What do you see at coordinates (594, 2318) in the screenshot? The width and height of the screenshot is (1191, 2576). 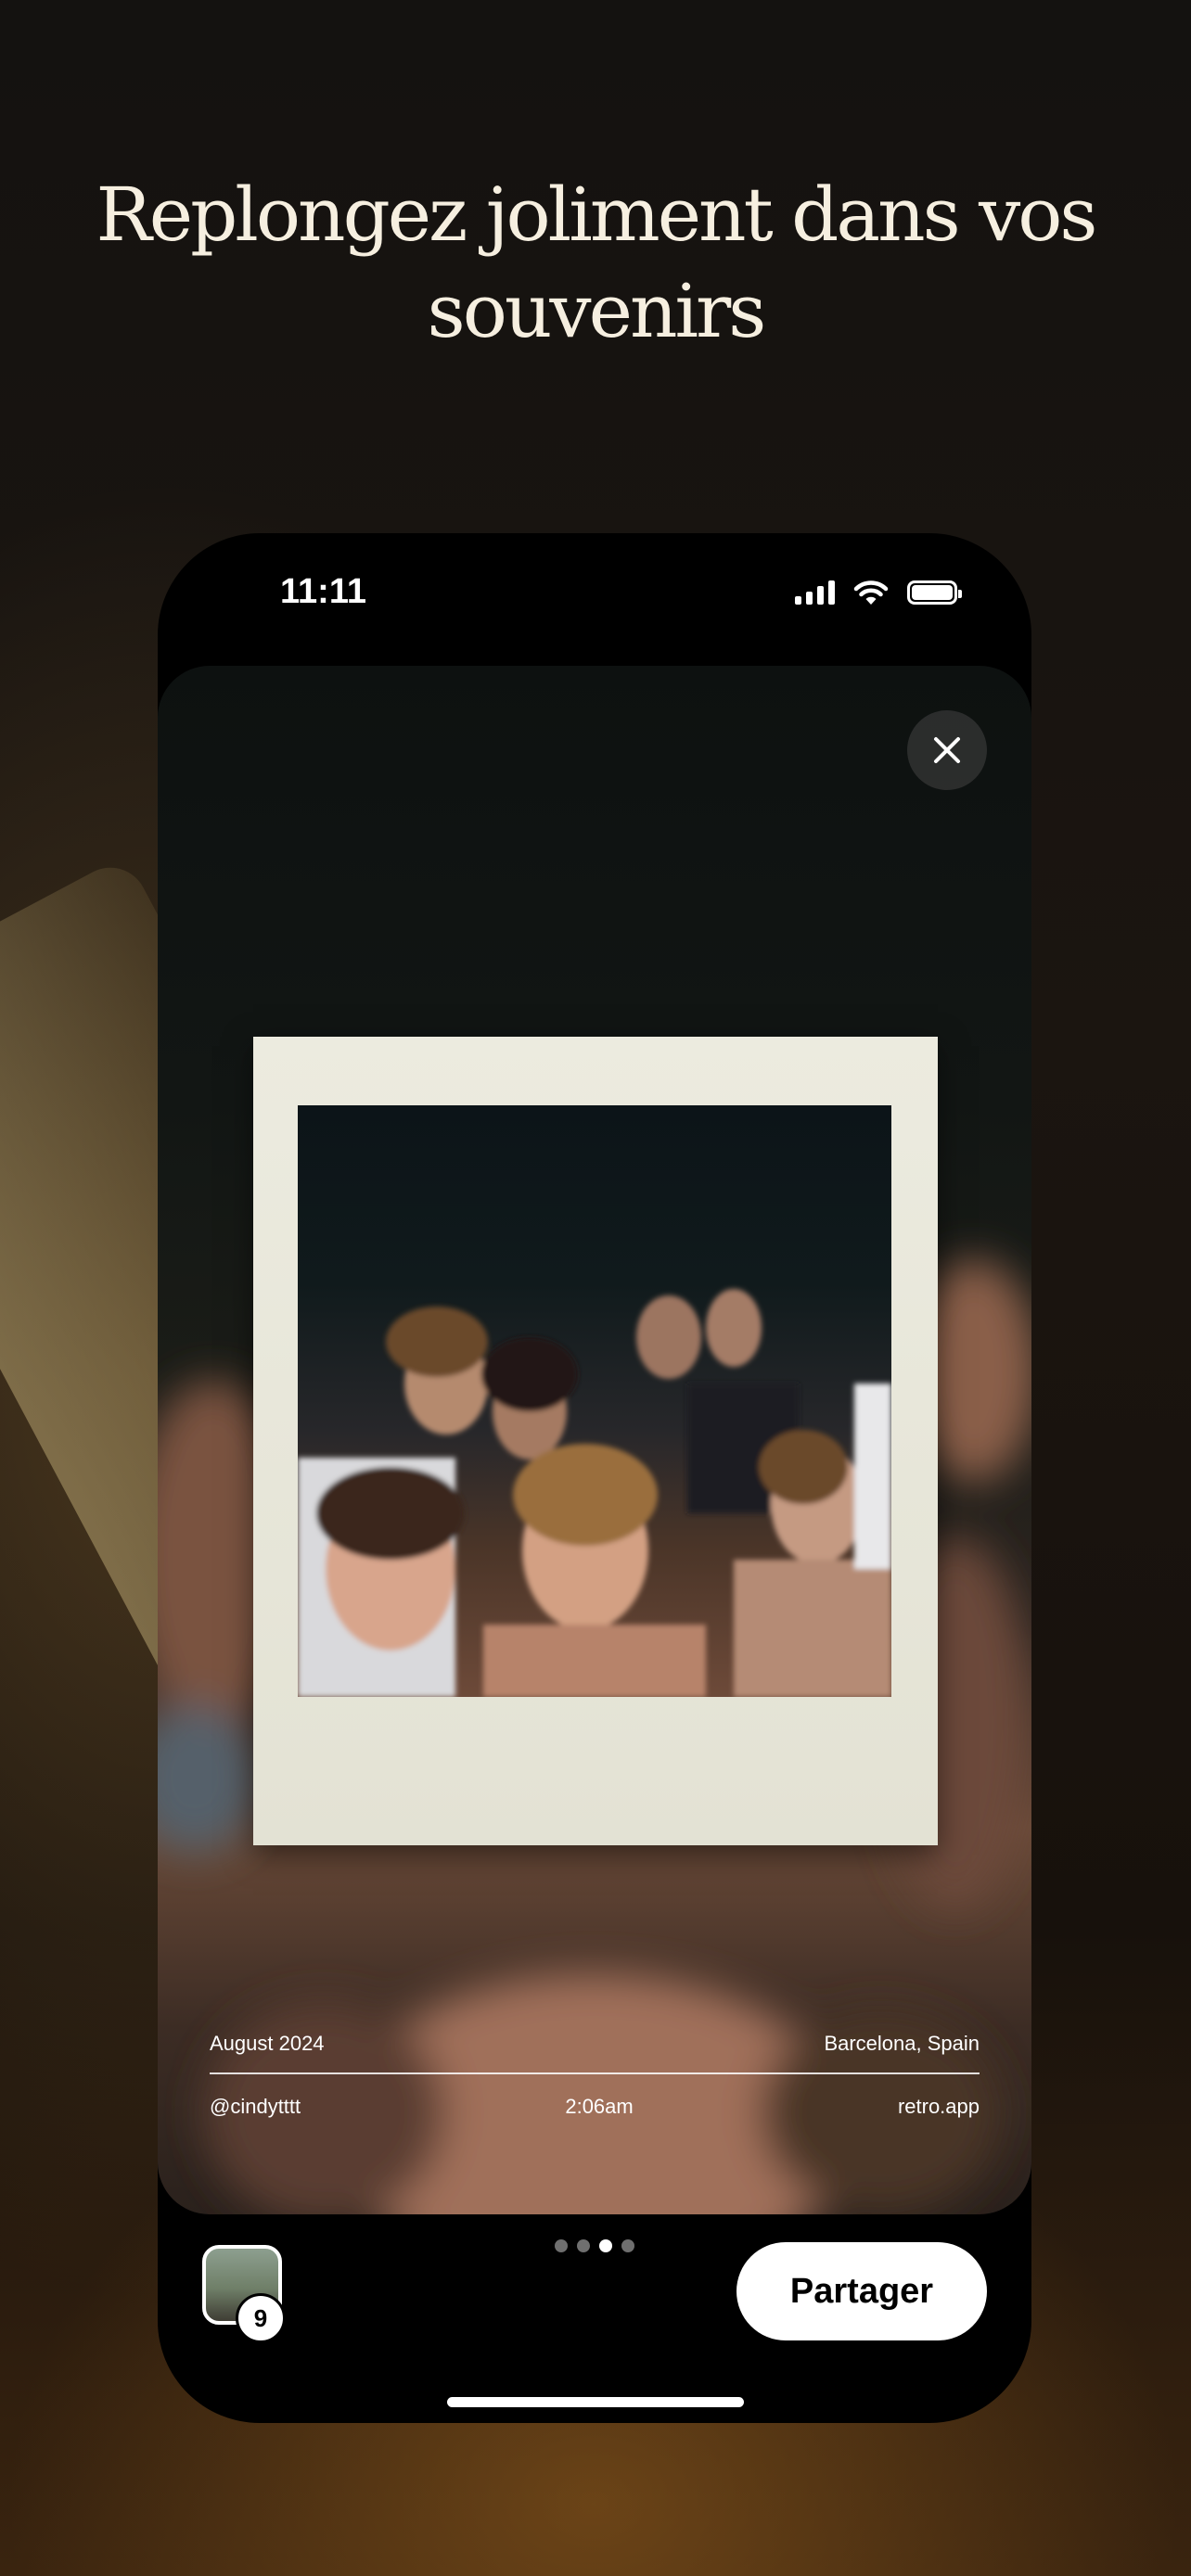 I see `bottom-bar: 9 Partager` at bounding box center [594, 2318].